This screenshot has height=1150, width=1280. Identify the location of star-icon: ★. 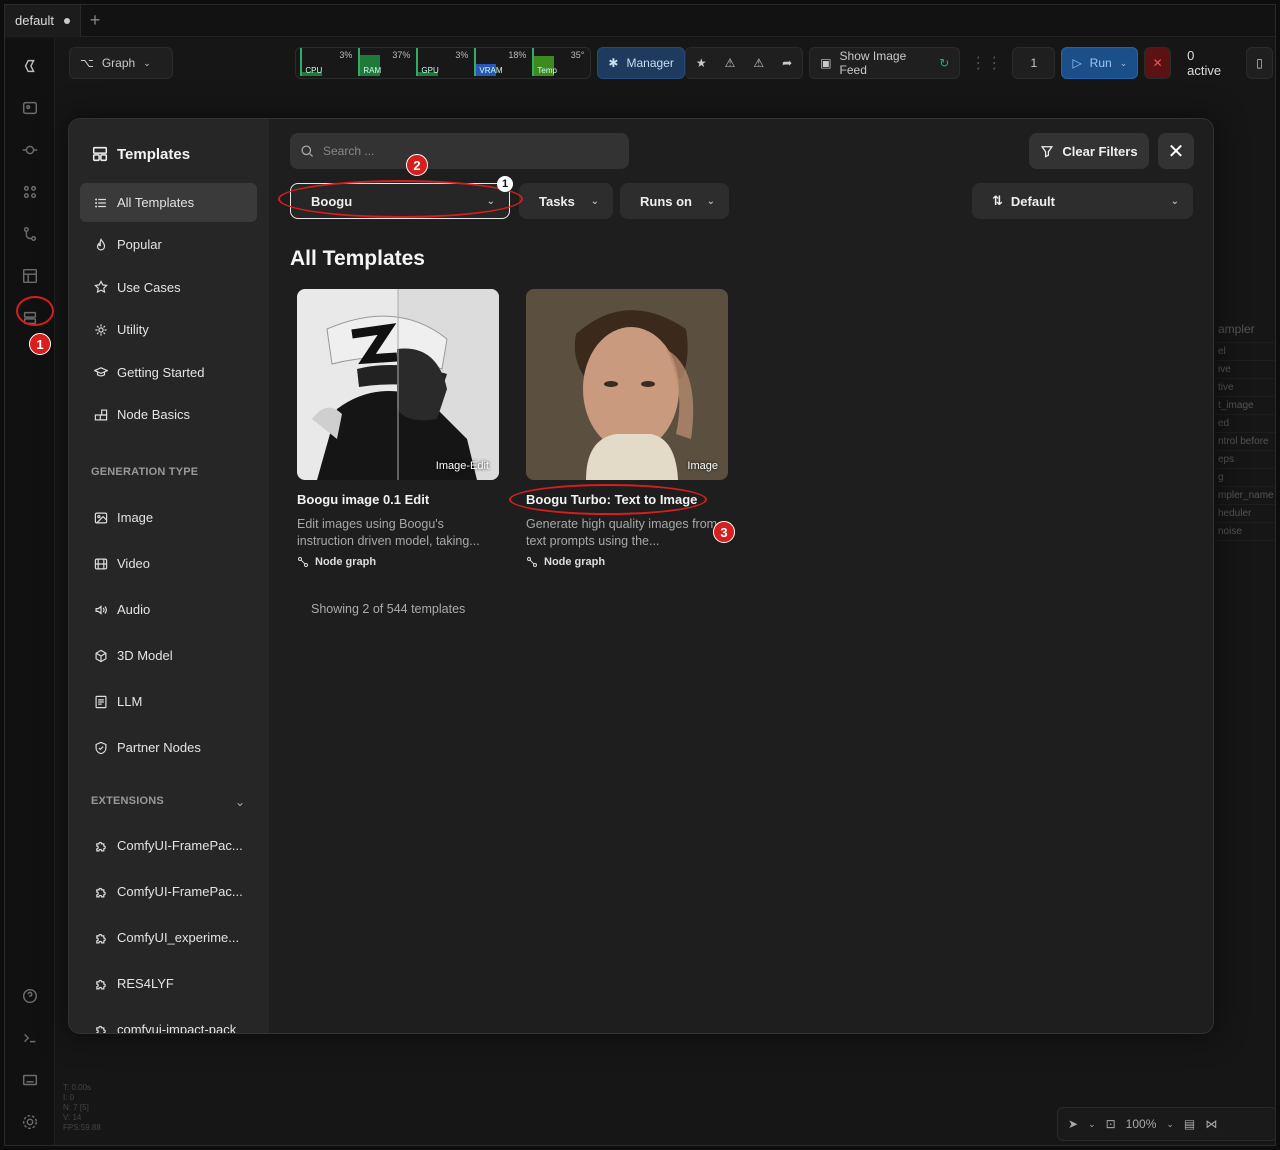
(701, 63).